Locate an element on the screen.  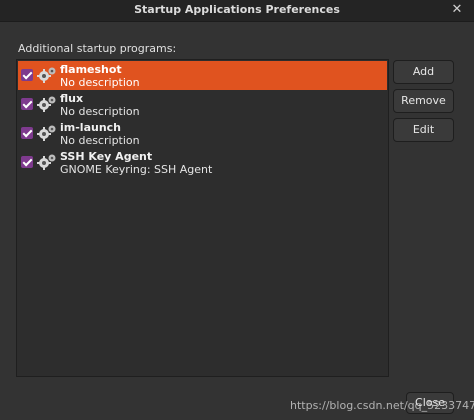
program-name: im-launch is located at coordinates (91, 127).